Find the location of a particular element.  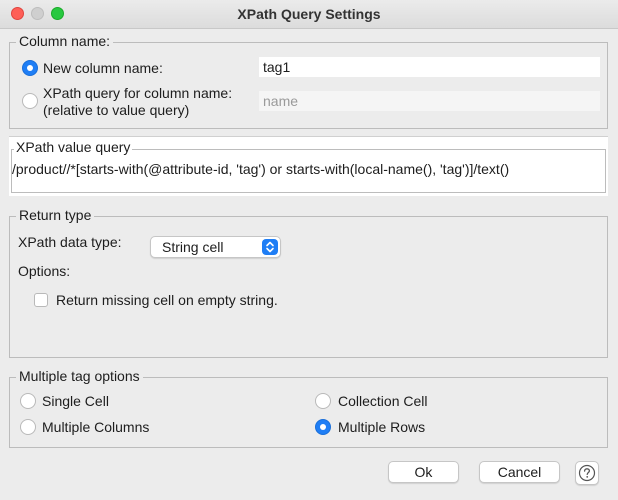

xpath-value-query-legend: XPath value query is located at coordinates (73, 147).